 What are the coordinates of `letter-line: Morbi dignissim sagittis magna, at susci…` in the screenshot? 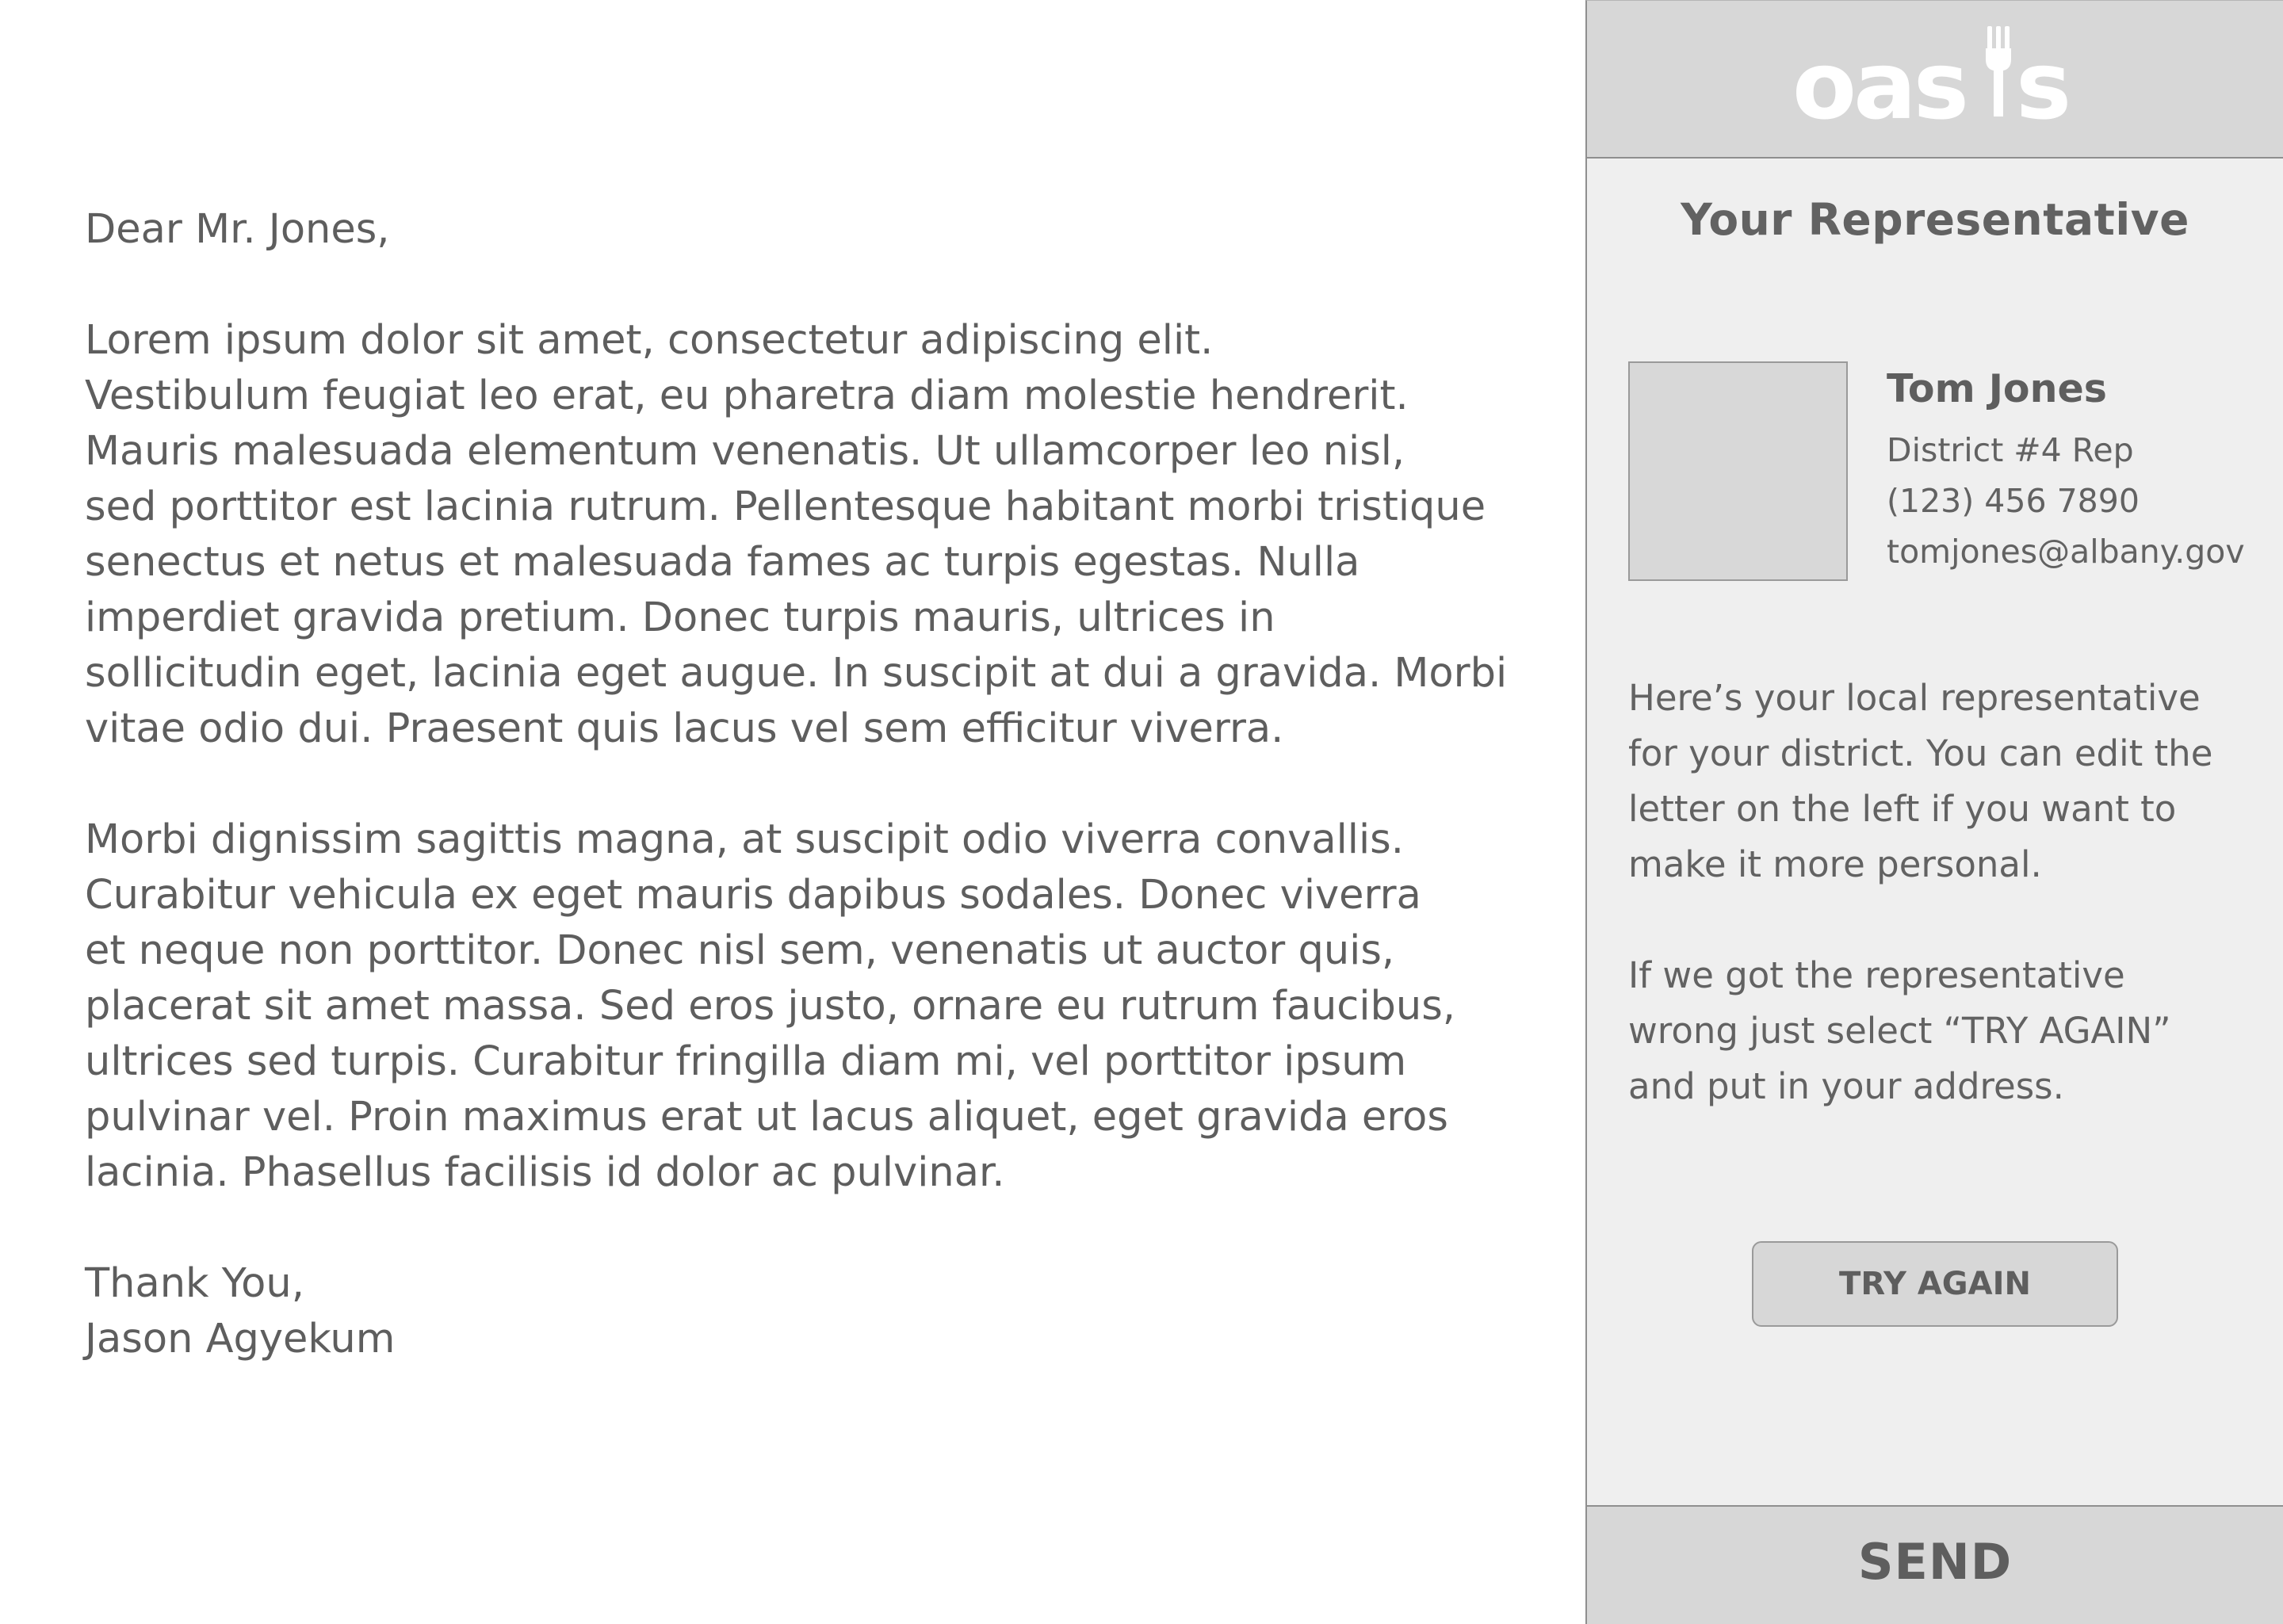 It's located at (744, 839).